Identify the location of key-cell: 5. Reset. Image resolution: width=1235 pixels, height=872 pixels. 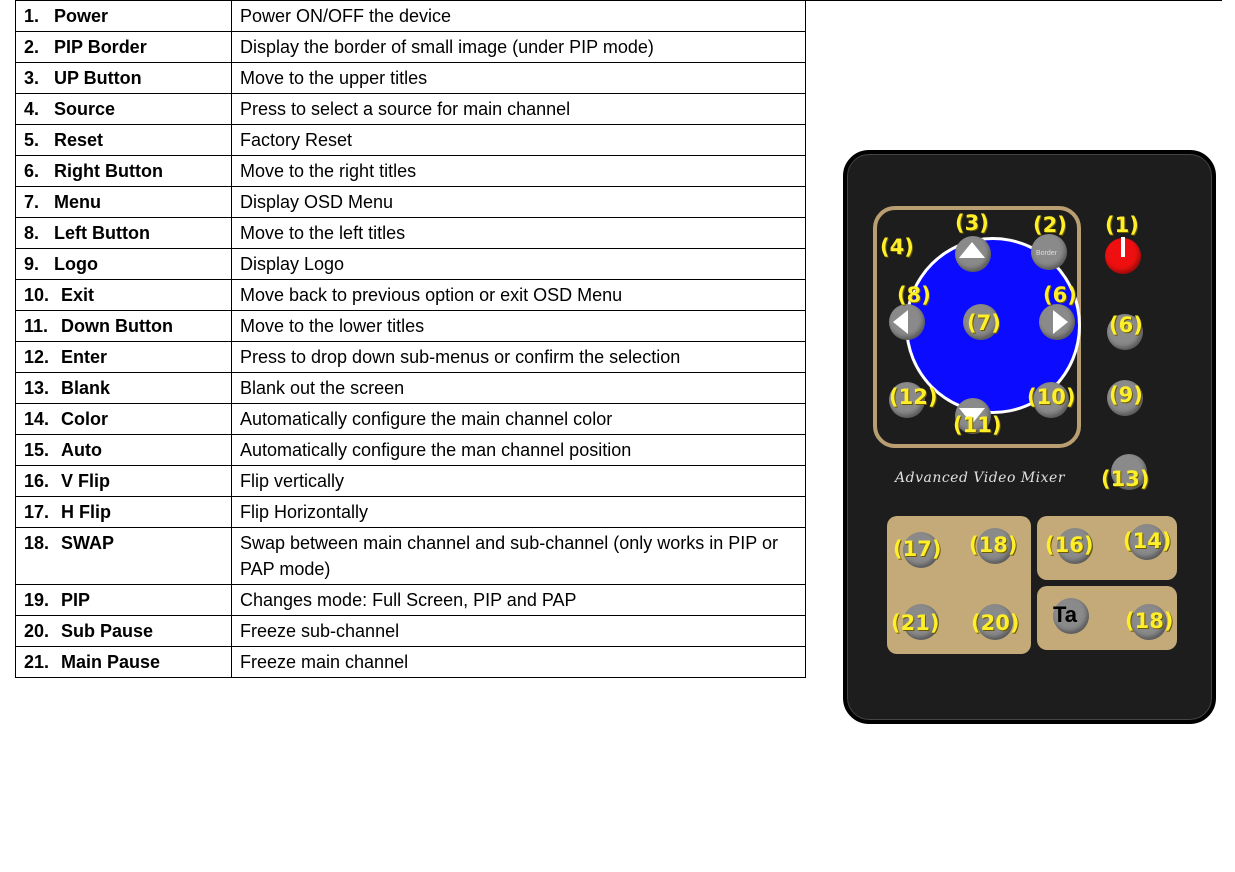
(123, 140).